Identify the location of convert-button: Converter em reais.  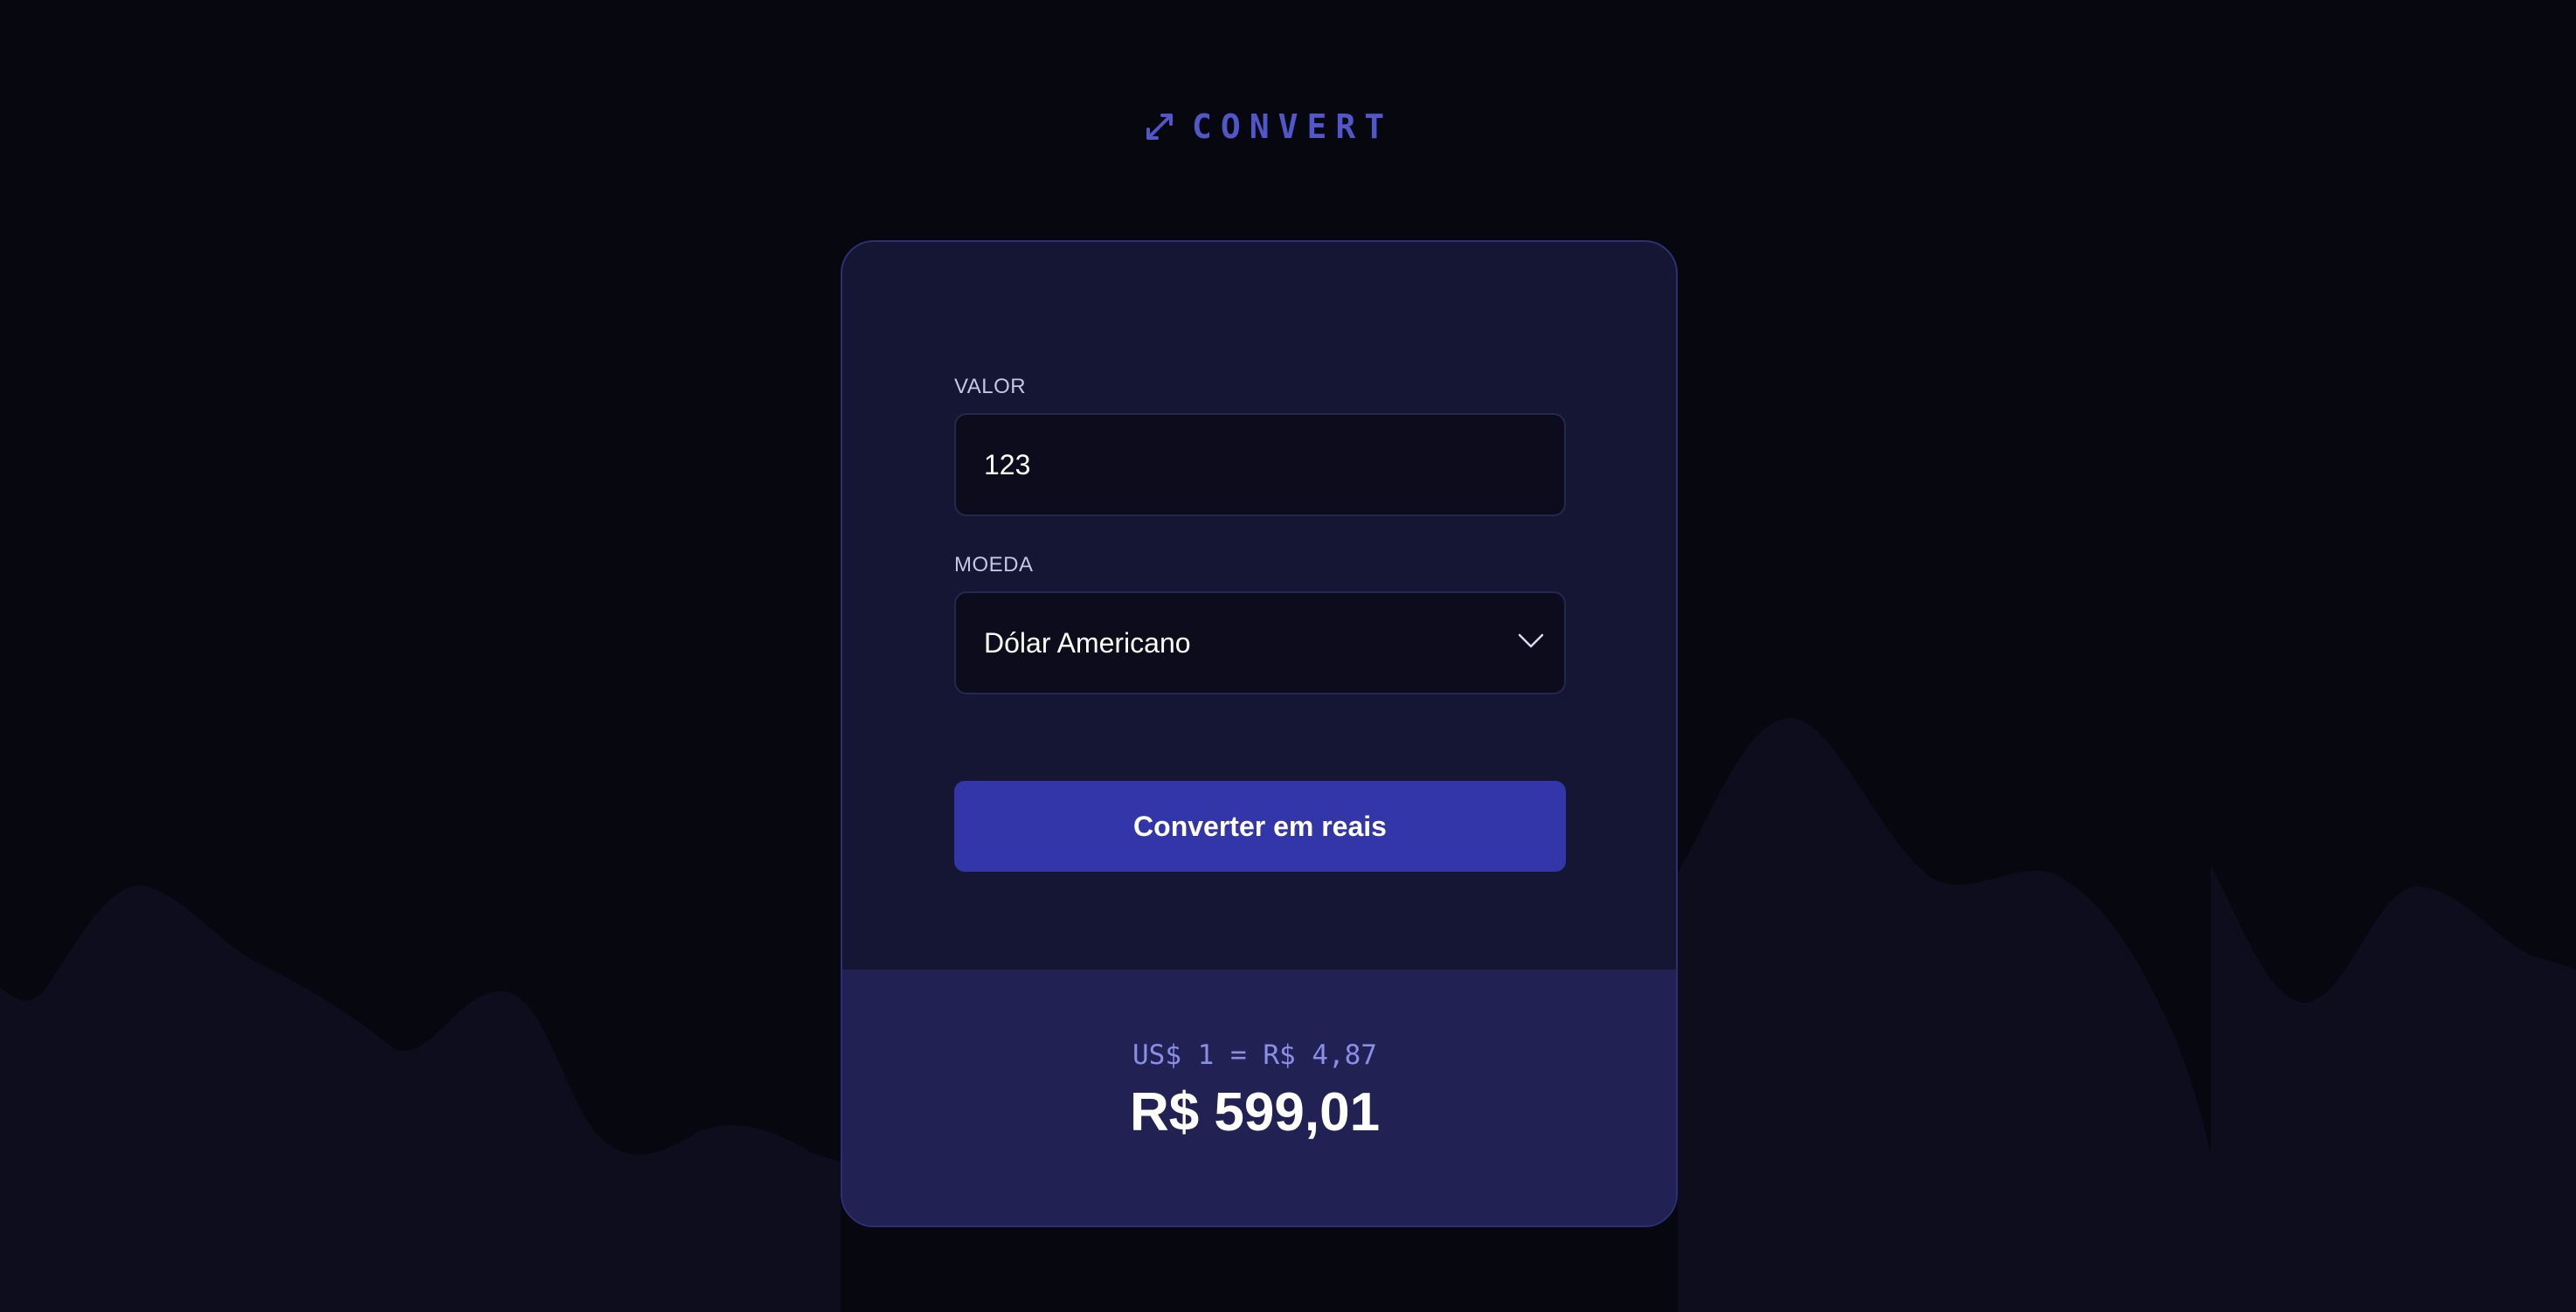
(1260, 826).